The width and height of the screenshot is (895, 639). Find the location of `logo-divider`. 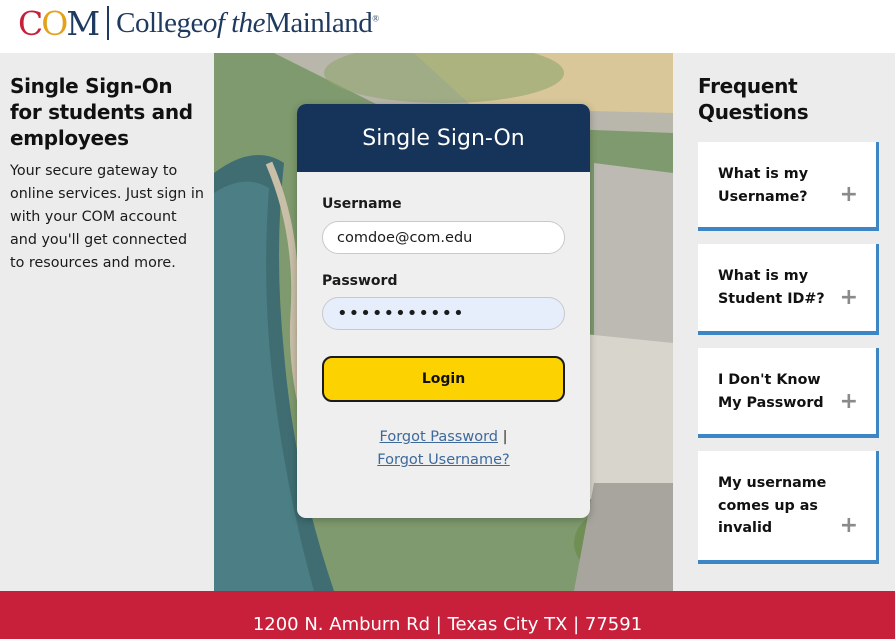

logo-divider is located at coordinates (108, 23).